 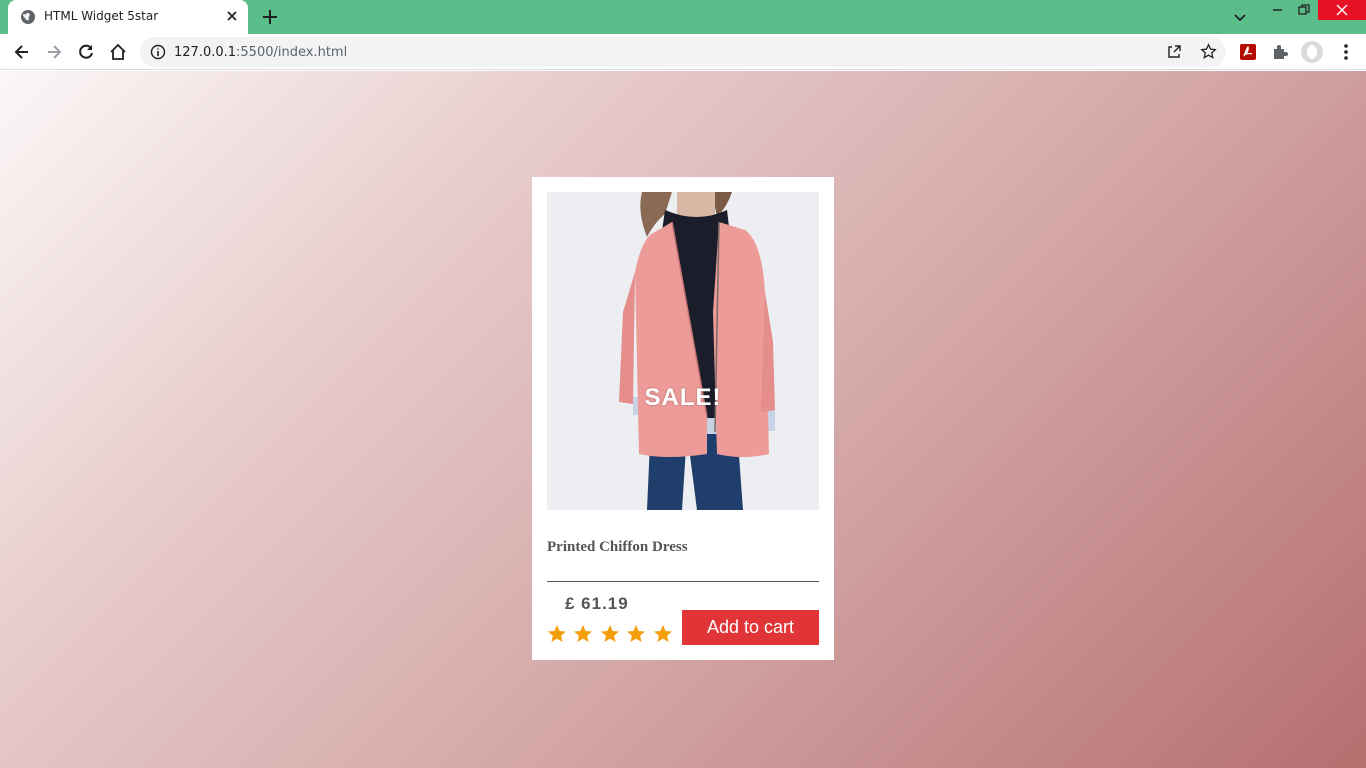 I want to click on tab-title: HTML Widget 5star, so click(x=101, y=16).